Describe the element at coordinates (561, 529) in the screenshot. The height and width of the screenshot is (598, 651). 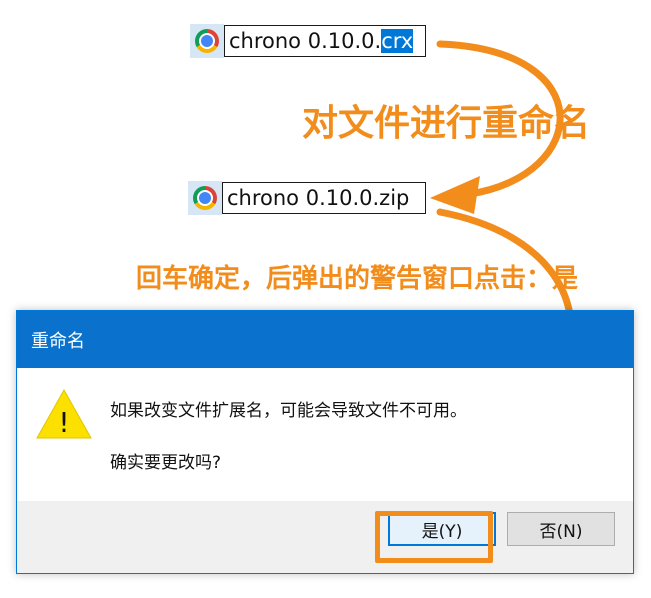
I see `no-button: 否(N)` at that location.